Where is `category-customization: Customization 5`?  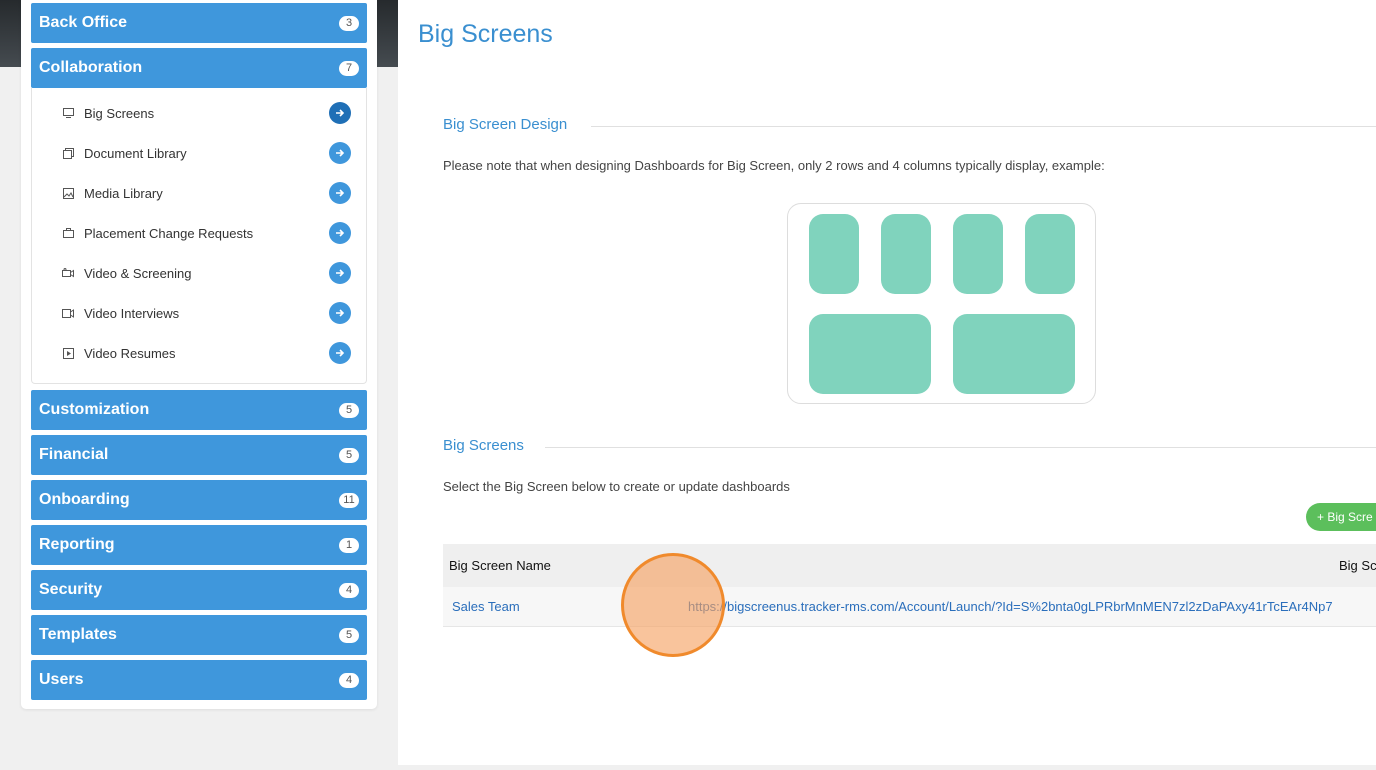 category-customization: Customization 5 is located at coordinates (199, 410).